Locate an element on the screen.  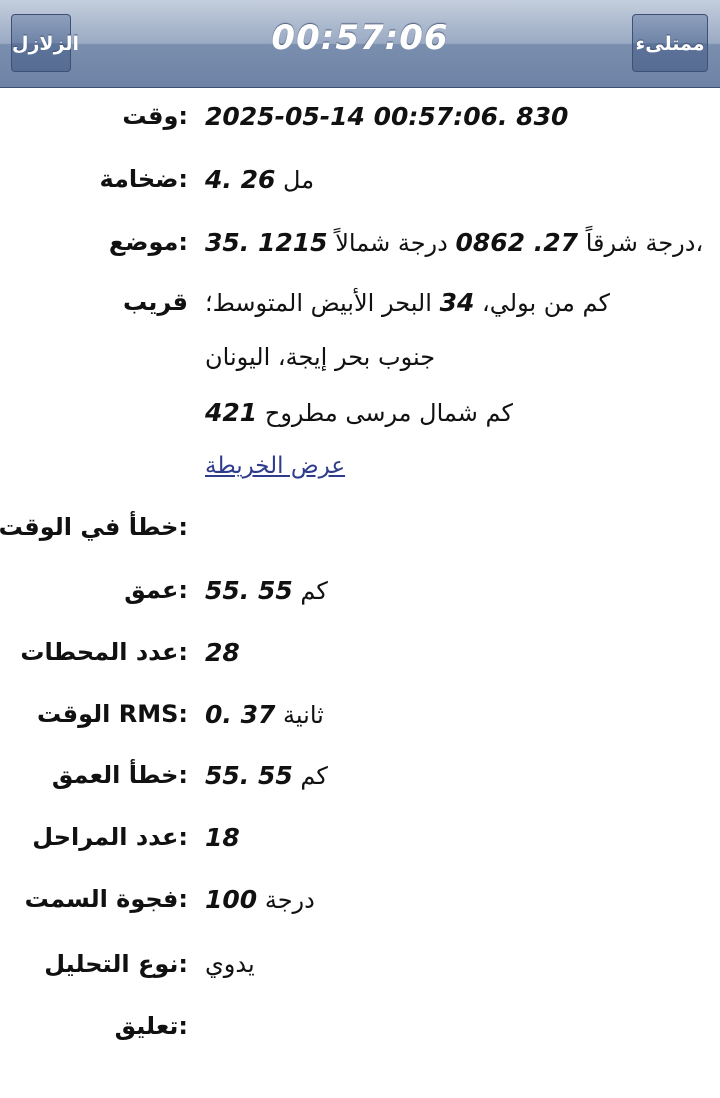
nearby-line-1: كم من بولي، 34 البحر الأبيض المتوسط؛ is located at coordinates (407, 302).